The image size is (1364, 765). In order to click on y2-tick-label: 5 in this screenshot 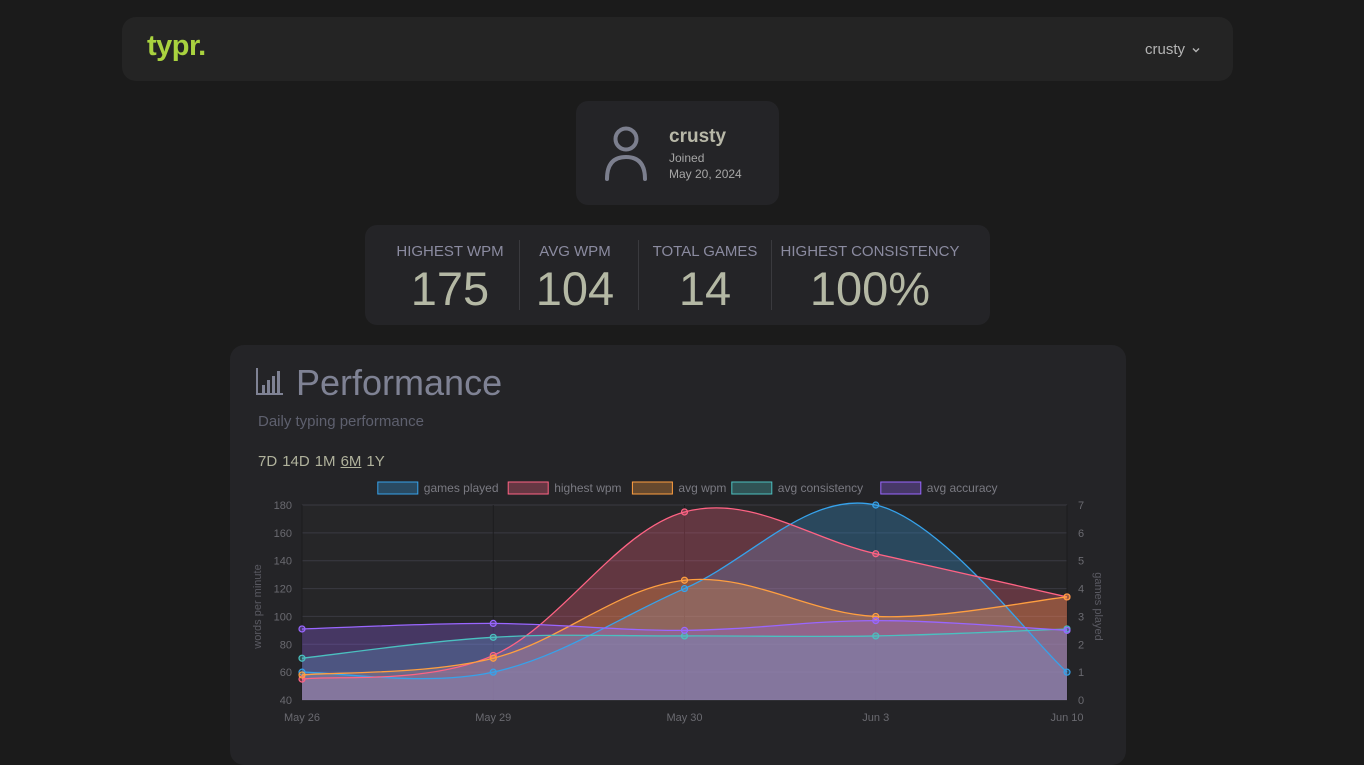, I will do `click(1081, 562)`.